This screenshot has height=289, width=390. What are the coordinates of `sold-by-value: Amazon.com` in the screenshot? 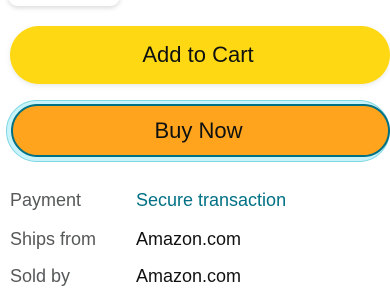 It's located at (189, 275).